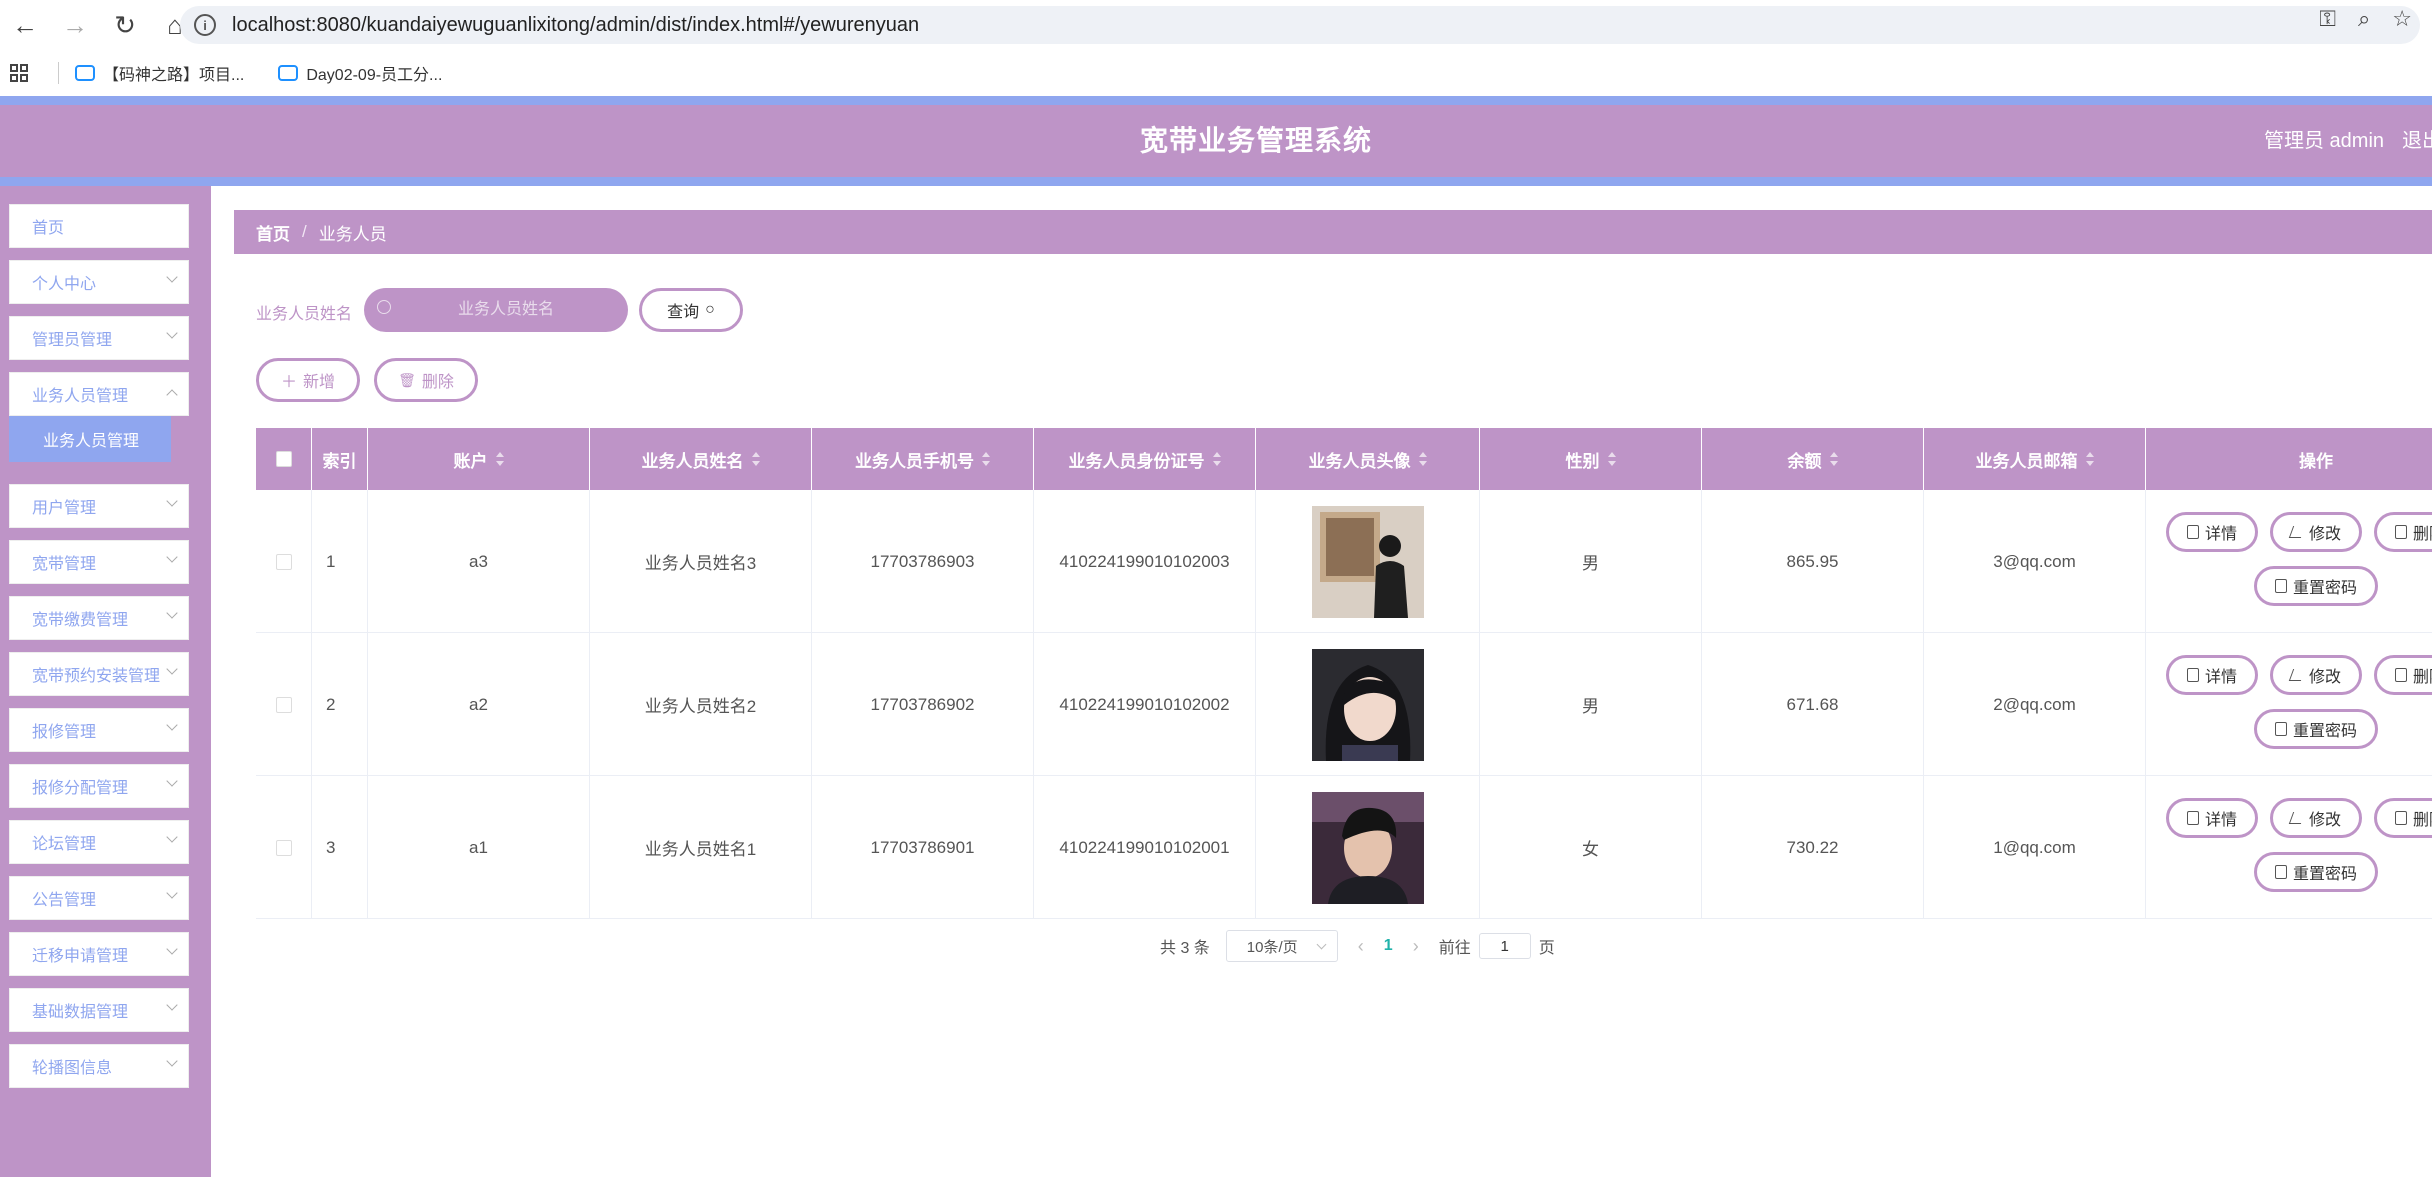 The height and width of the screenshot is (1177, 2432). I want to click on sidebar-item-admins: 管理员管理, so click(99, 338).